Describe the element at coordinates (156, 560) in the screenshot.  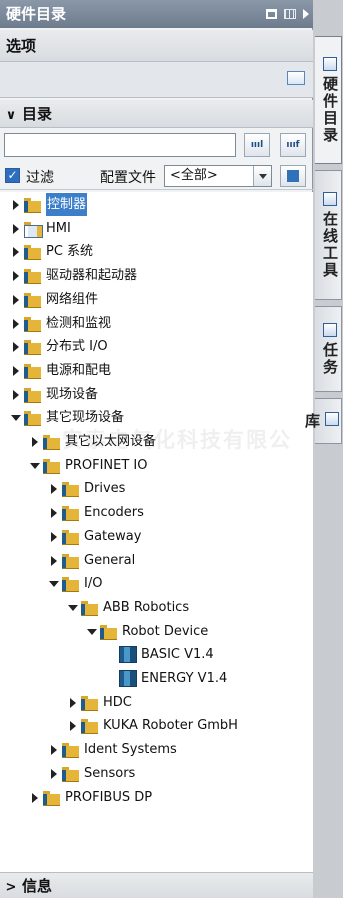
I see `tree-node: General` at that location.